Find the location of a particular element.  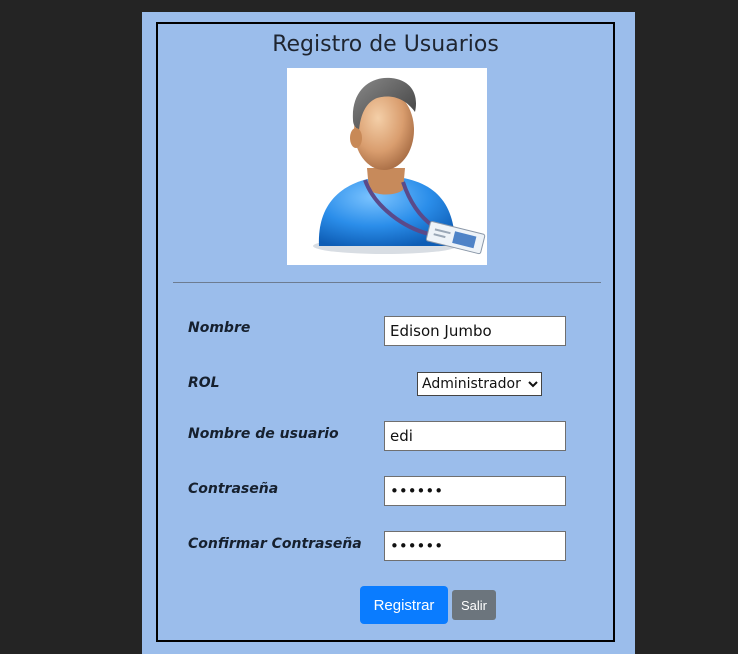

confirmar-label: Confirmar Contraseña is located at coordinates (275, 544).